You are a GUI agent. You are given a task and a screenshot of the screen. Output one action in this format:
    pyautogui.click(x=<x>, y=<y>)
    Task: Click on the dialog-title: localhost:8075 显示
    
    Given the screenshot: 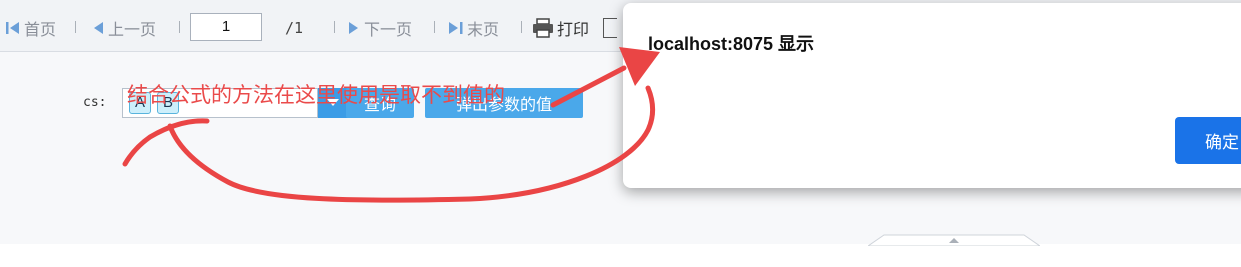 What is the action you would take?
    pyautogui.click(x=731, y=44)
    